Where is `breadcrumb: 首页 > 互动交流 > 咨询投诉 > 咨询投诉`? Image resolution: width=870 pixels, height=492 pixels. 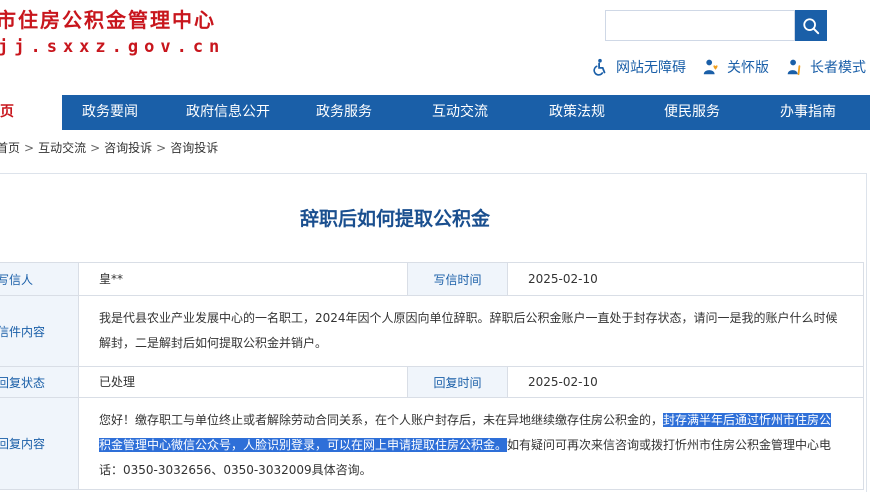 breadcrumb: 首页 > 互动交流 > 咨询投诉 > 咨询投诉 is located at coordinates (109, 147).